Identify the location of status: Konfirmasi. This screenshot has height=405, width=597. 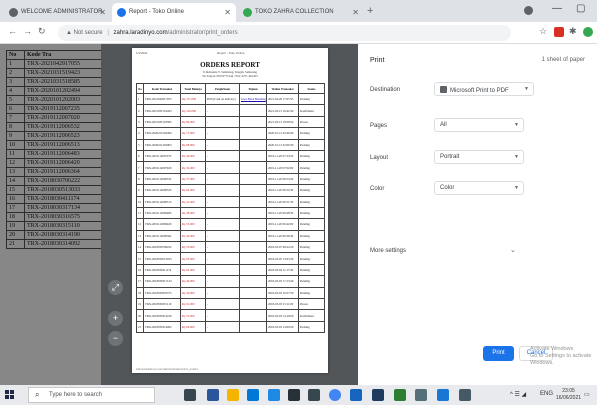
(311, 315).